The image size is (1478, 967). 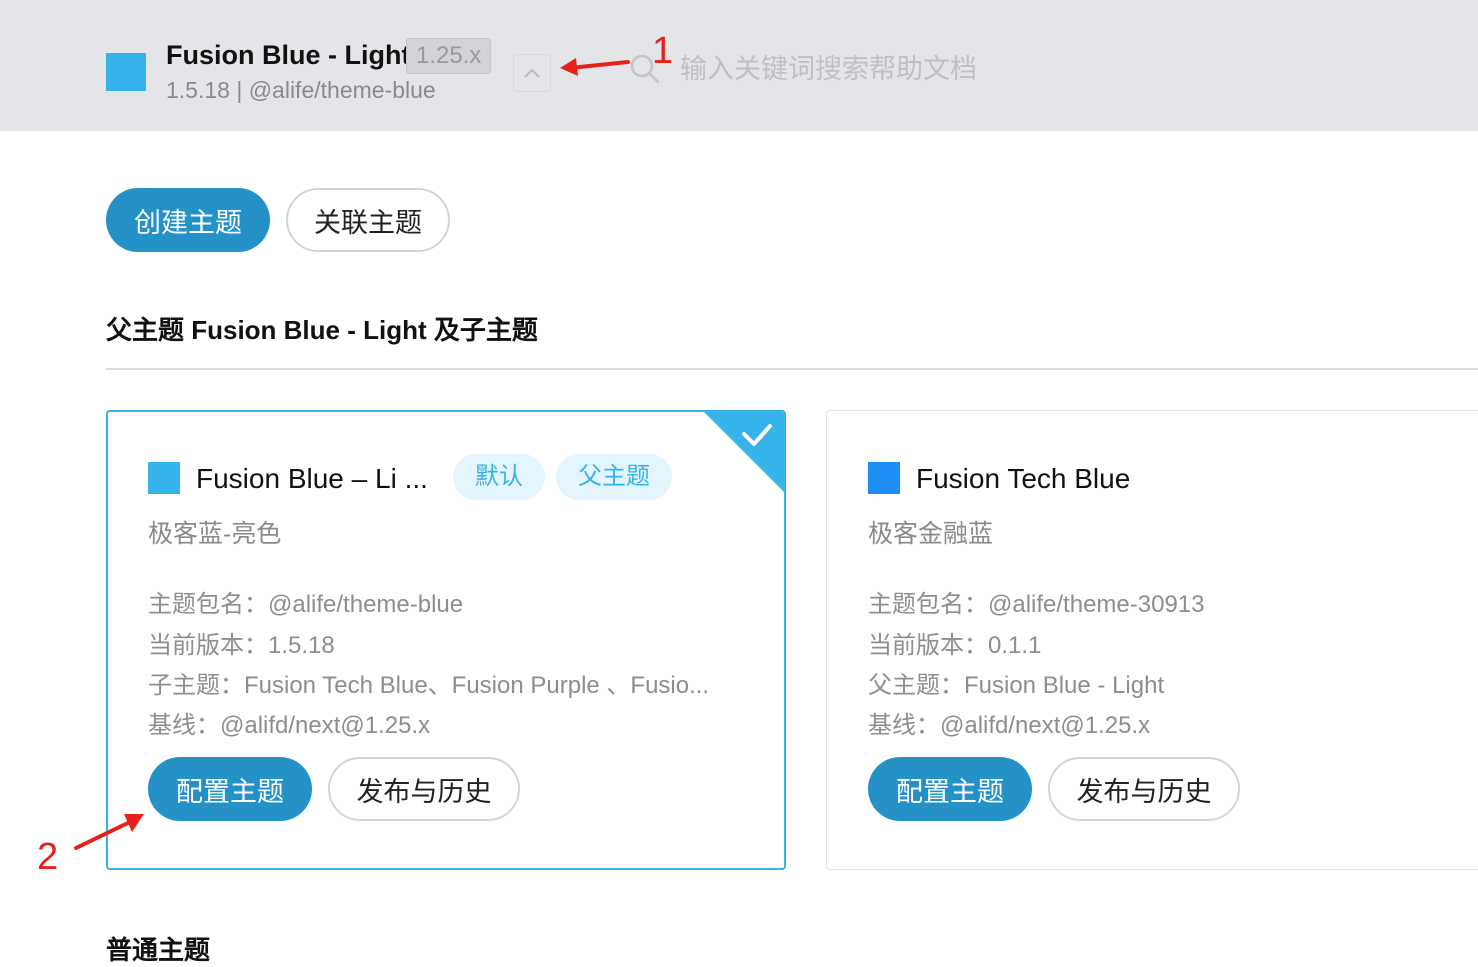 I want to click on link-theme-button: 关联主题, so click(x=368, y=220).